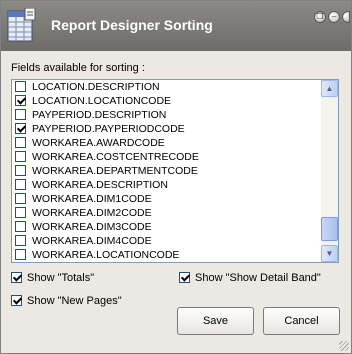 This screenshot has width=352, height=354. What do you see at coordinates (346, 17) in the screenshot?
I see `close-icon` at bounding box center [346, 17].